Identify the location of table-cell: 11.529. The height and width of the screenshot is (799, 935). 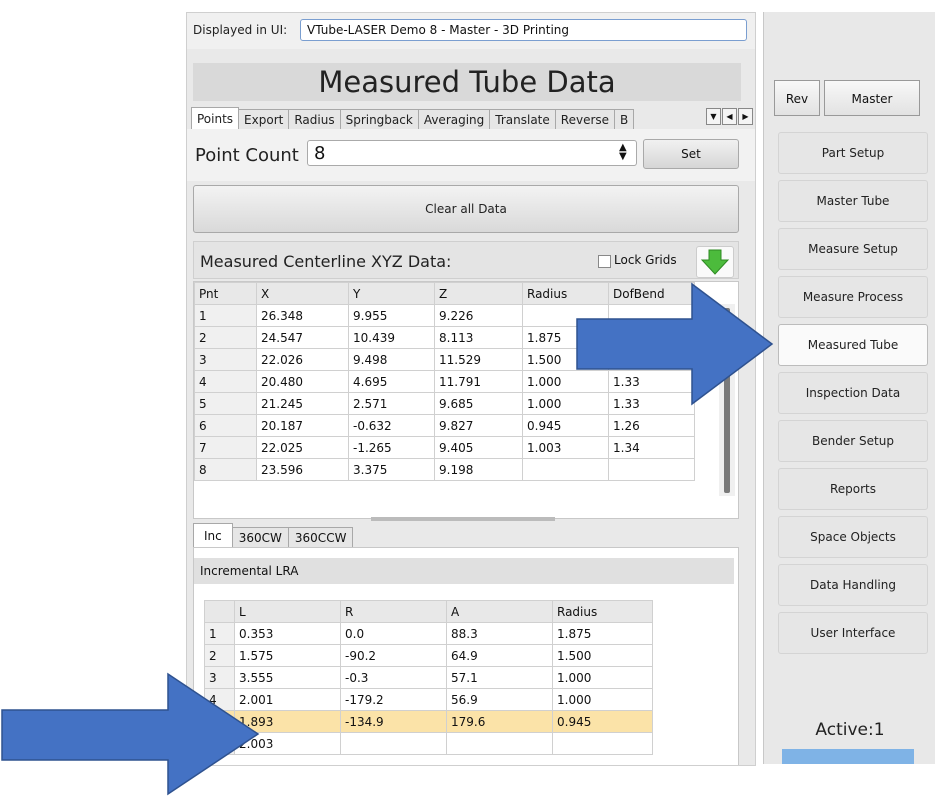
(478, 359).